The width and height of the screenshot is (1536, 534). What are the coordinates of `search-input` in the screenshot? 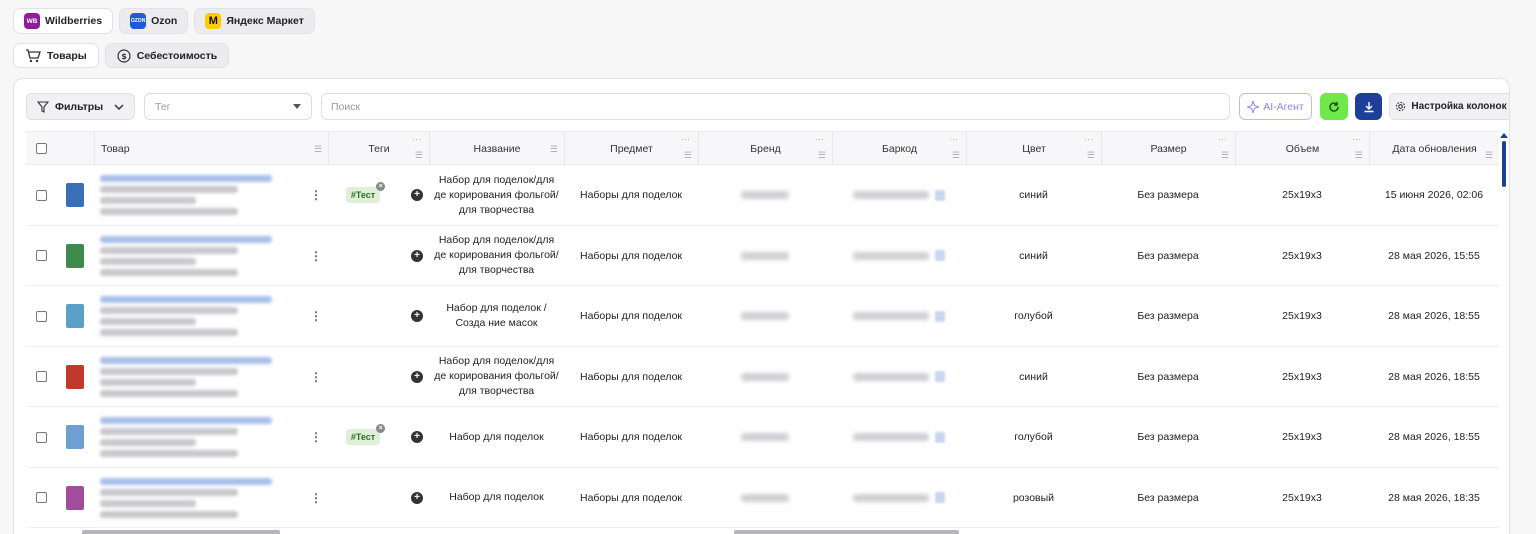 It's located at (775, 106).